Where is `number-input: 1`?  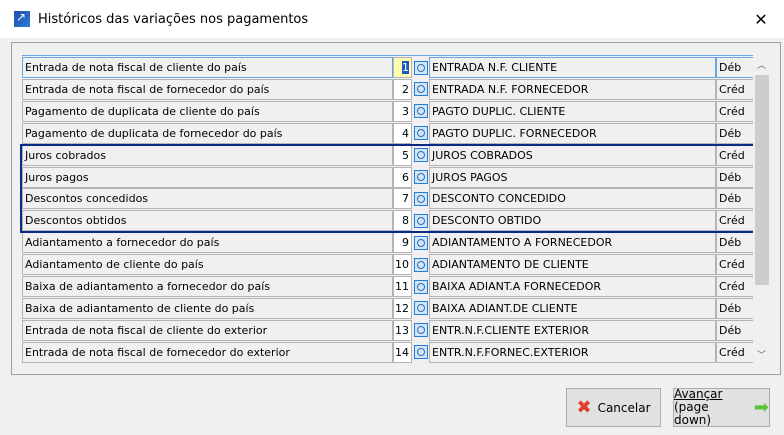
number-input: 1 is located at coordinates (402, 67).